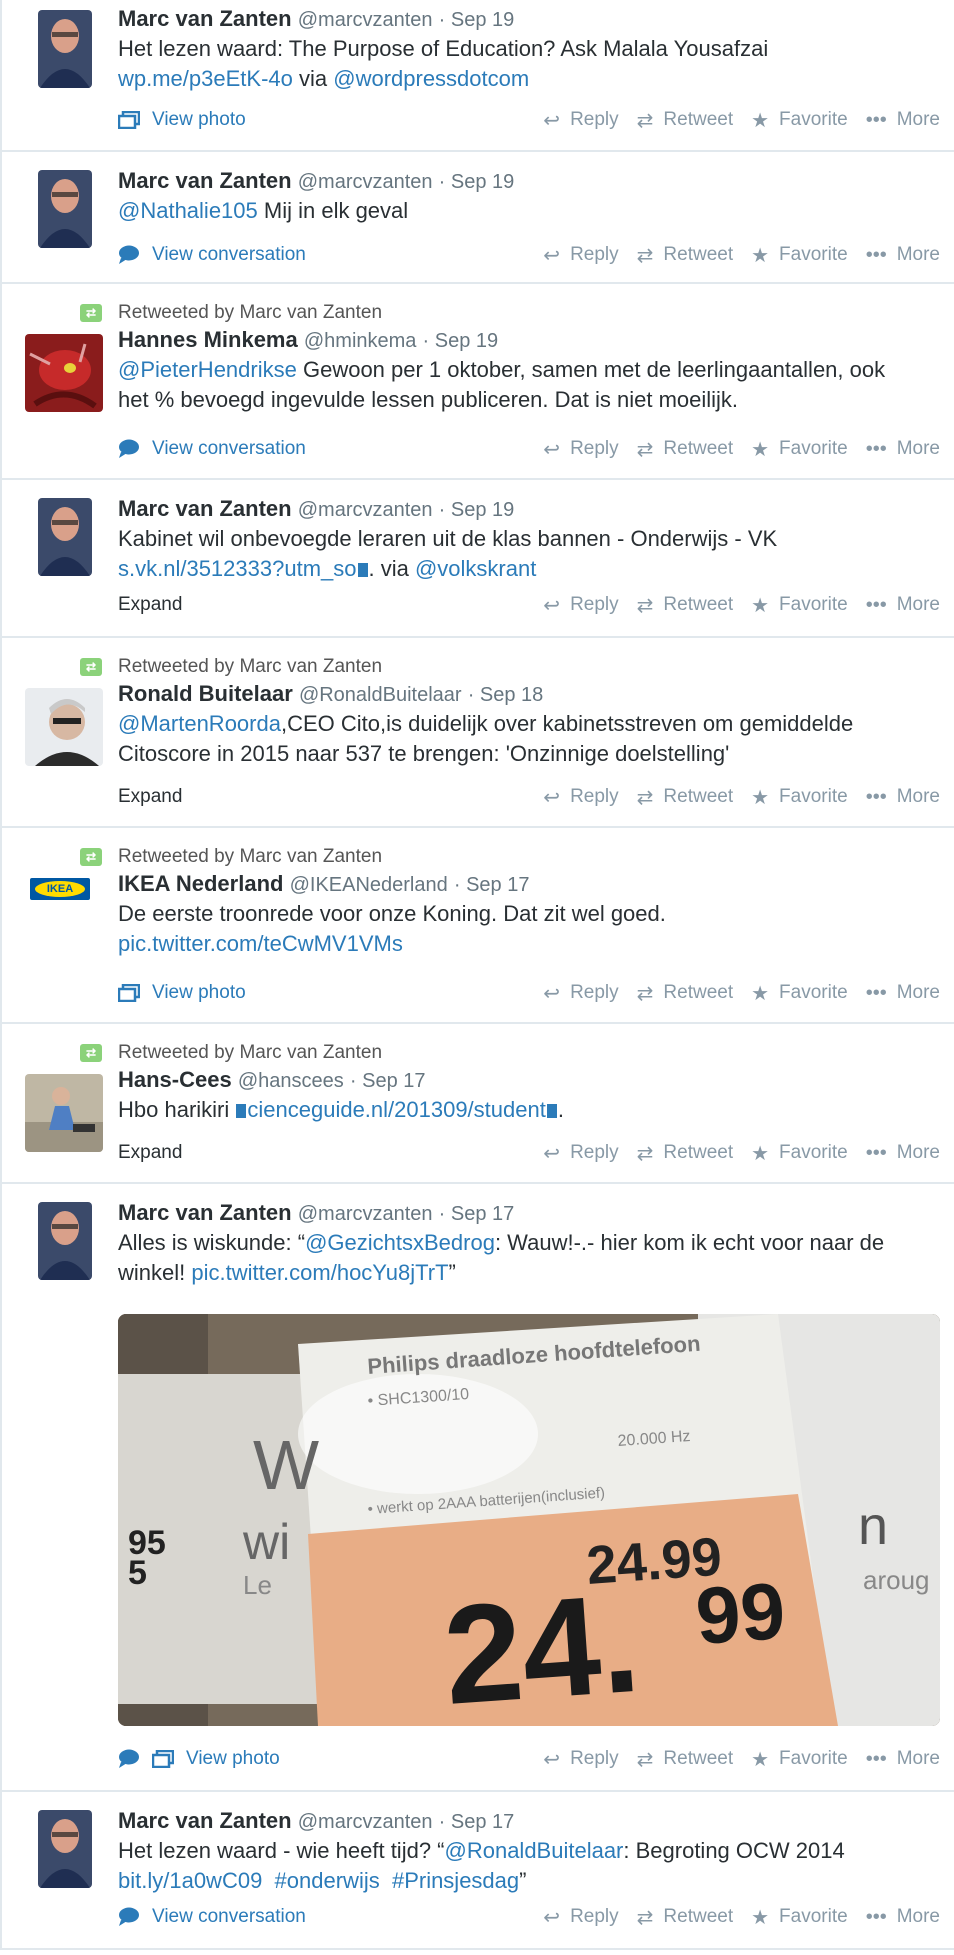  What do you see at coordinates (175, 1079) in the screenshot?
I see `author-name: Hans-Cees` at bounding box center [175, 1079].